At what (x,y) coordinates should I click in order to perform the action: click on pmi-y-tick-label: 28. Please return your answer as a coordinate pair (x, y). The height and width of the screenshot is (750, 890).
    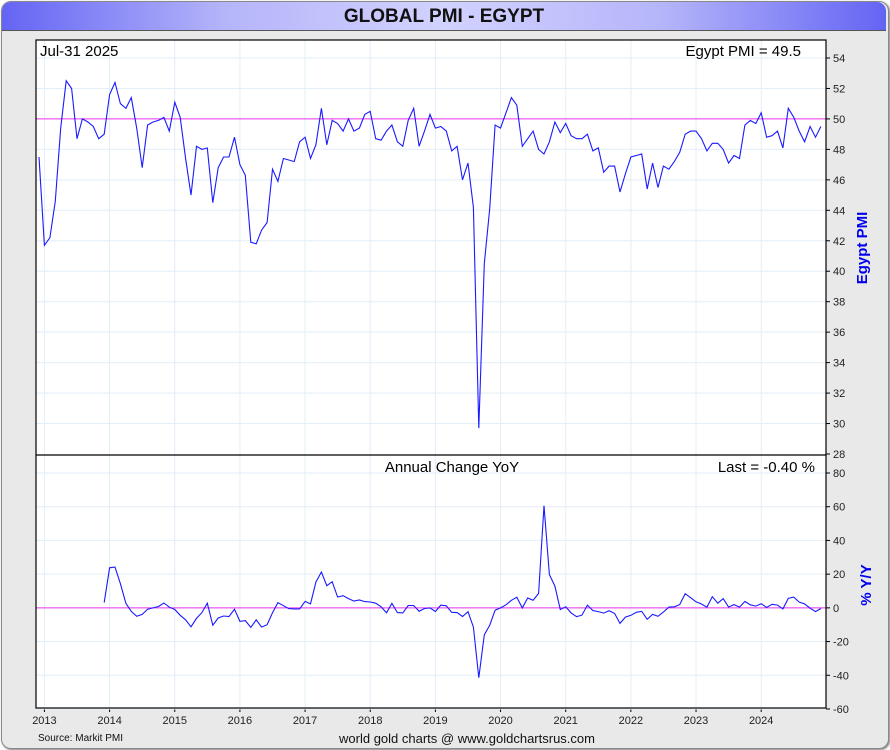
    Looking at the image, I should click on (839, 455).